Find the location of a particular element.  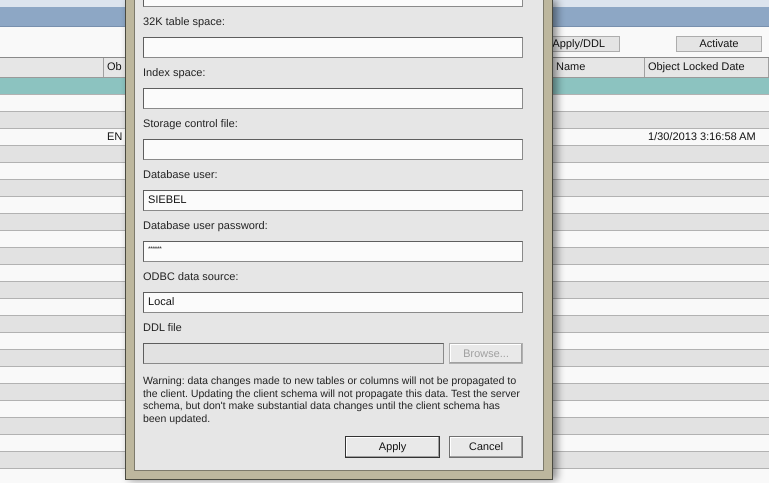

table-cell: 1/30/2013 3:16:58 AM is located at coordinates (702, 137).